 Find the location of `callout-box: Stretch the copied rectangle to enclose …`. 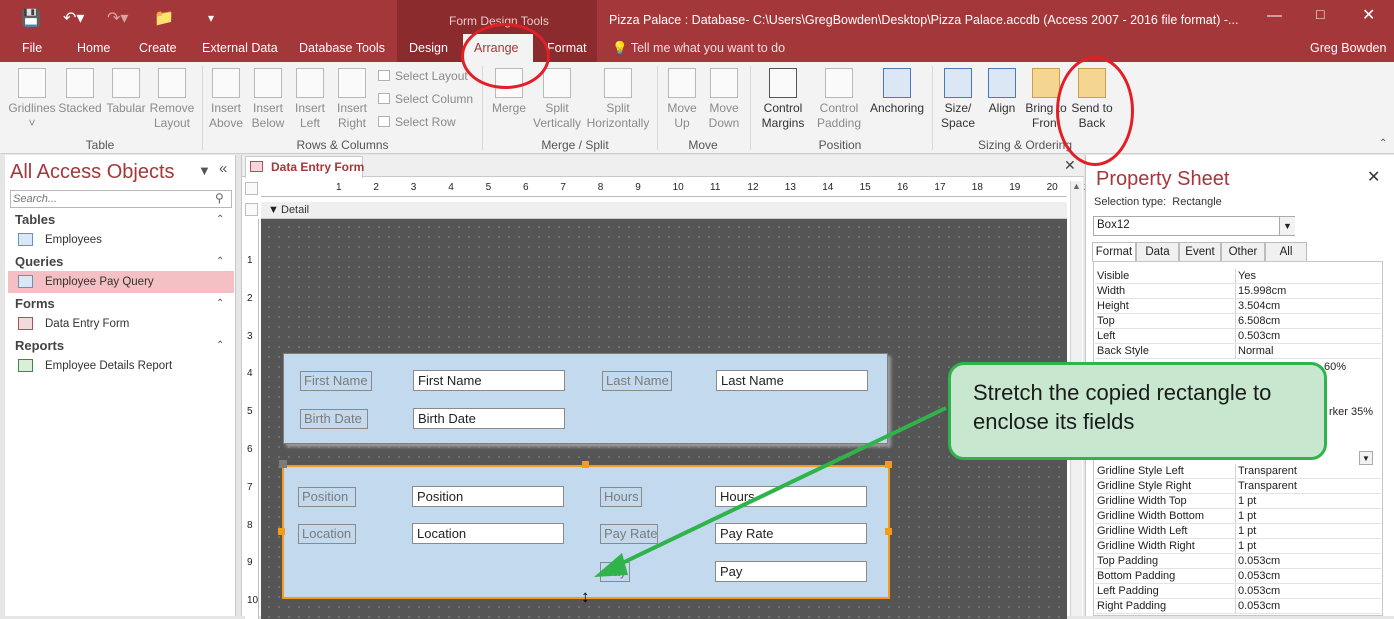

callout-box: Stretch the copied rectangle to enclose … is located at coordinates (1137, 411).